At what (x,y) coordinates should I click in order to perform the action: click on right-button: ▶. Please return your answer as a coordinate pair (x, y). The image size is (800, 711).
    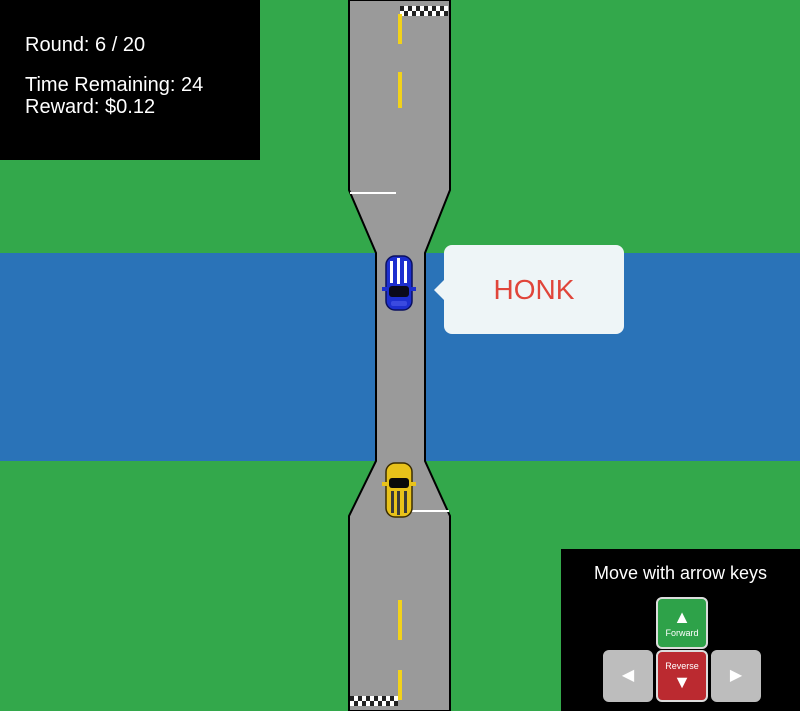
    Looking at the image, I should click on (736, 676).